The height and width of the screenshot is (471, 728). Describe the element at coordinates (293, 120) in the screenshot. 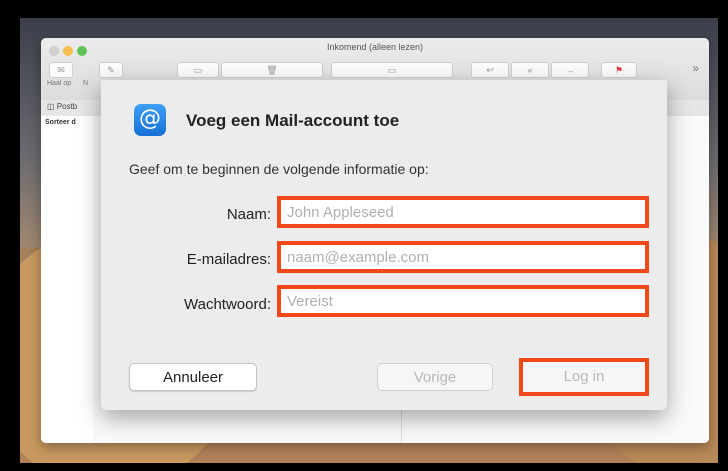

I see `dialog-title: Voeg een Mail-account toe` at that location.